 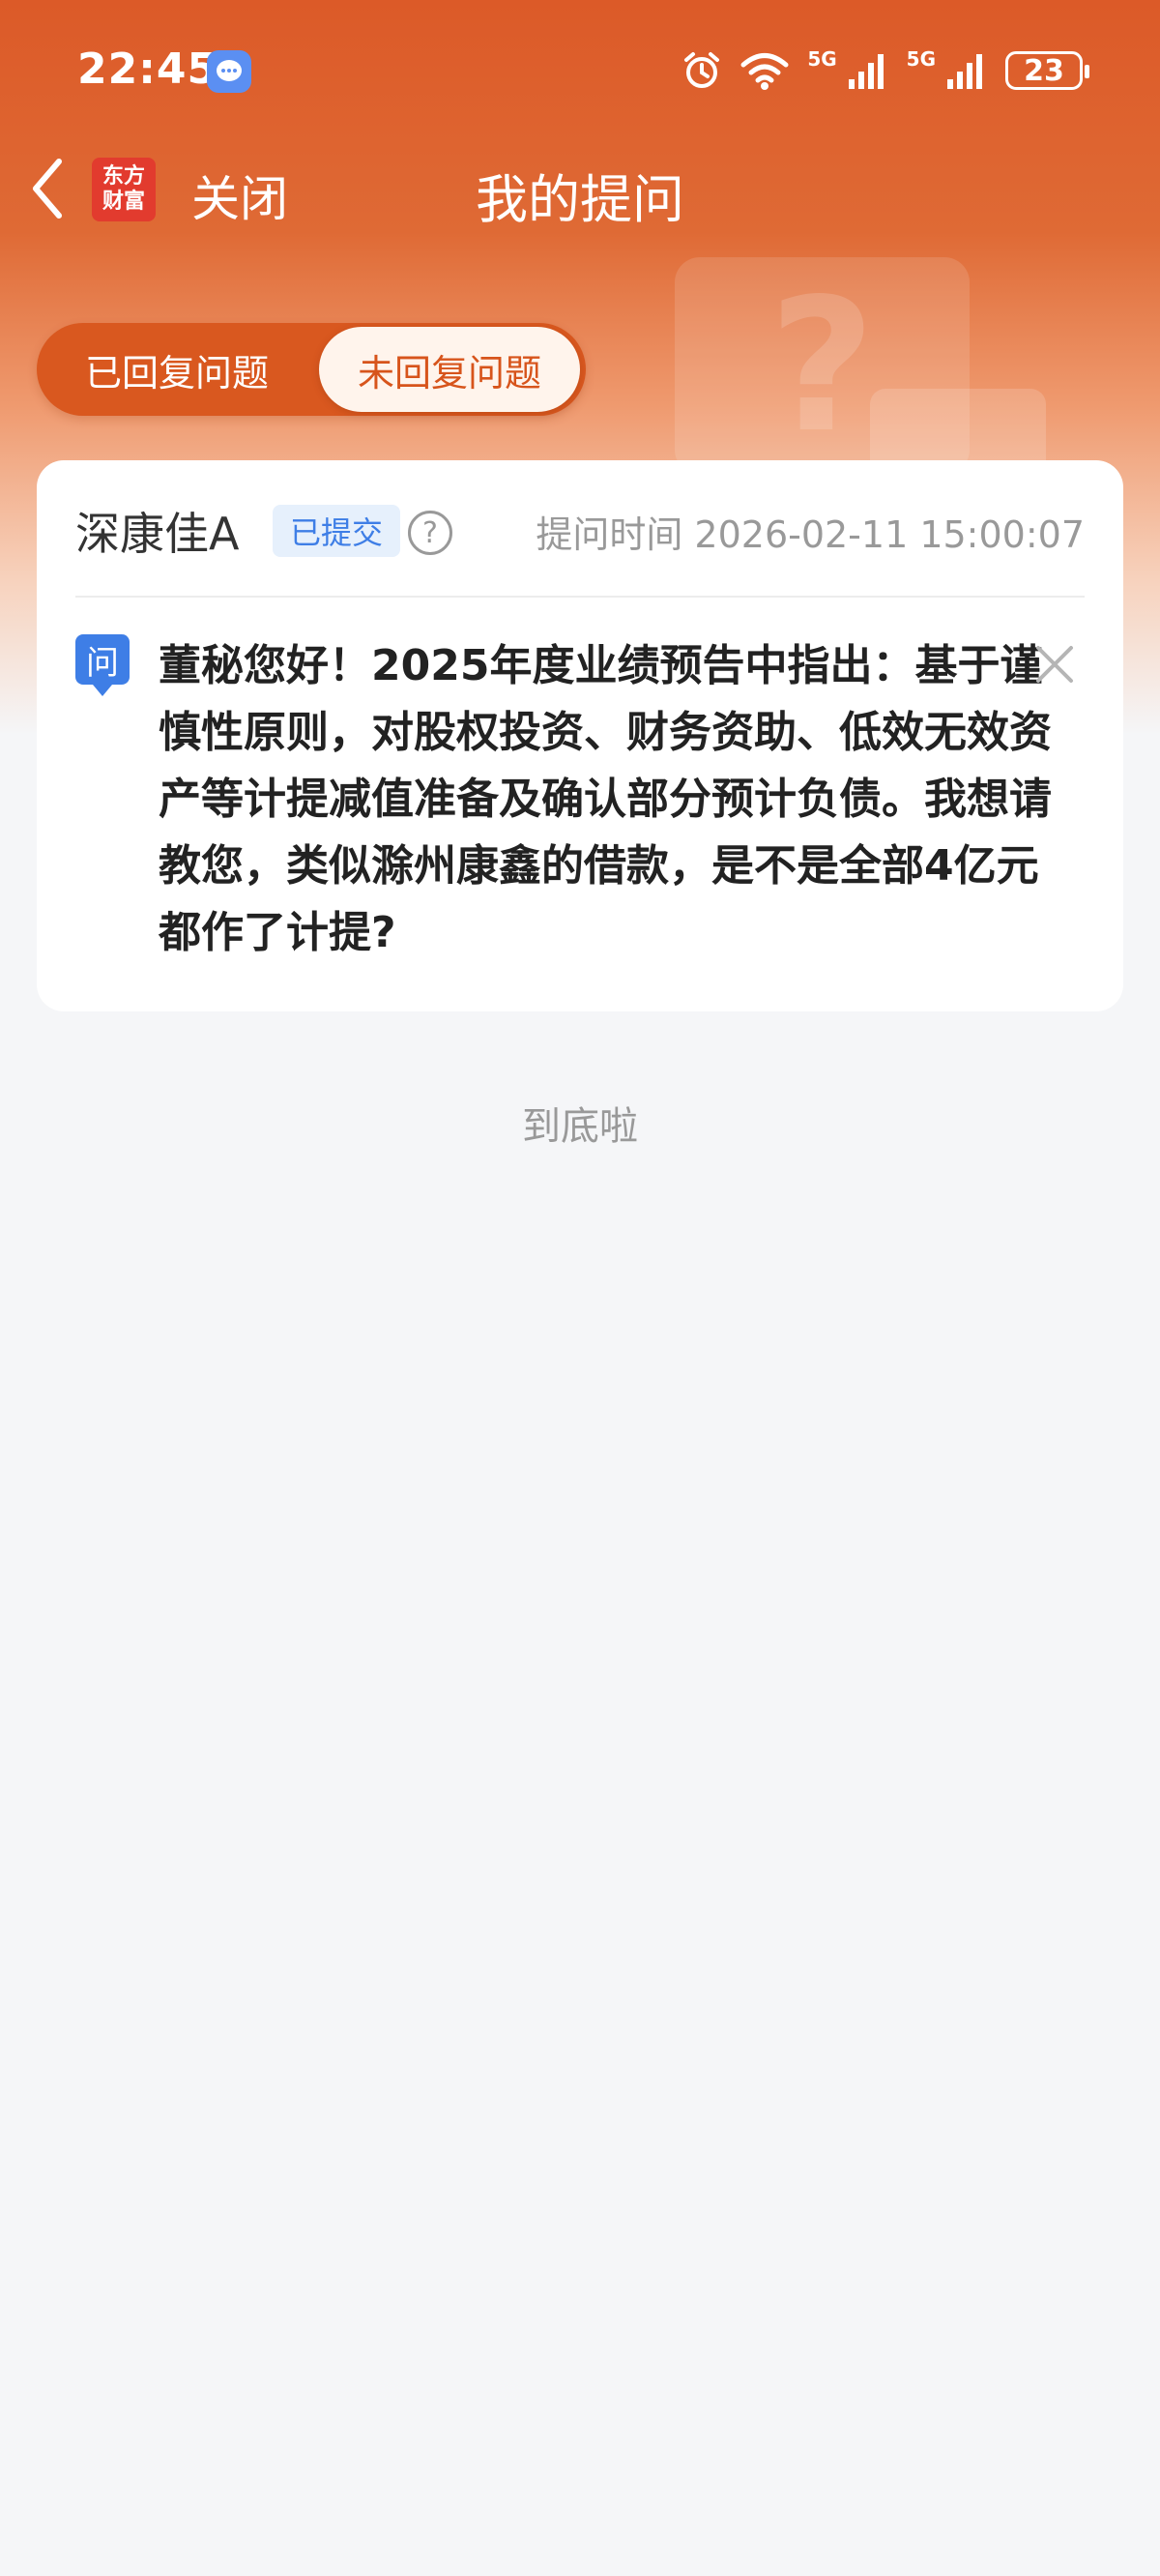 What do you see at coordinates (450, 369) in the screenshot?
I see `tab-unanswered: 未回复问题` at bounding box center [450, 369].